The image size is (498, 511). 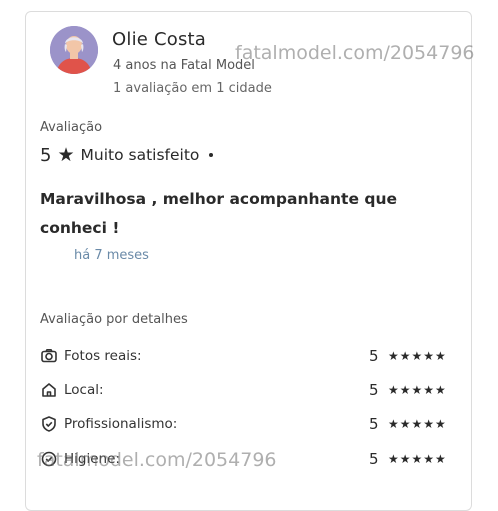 I want to click on reviewer-tenure: 4 anos na Fatal Model, so click(x=184, y=65).